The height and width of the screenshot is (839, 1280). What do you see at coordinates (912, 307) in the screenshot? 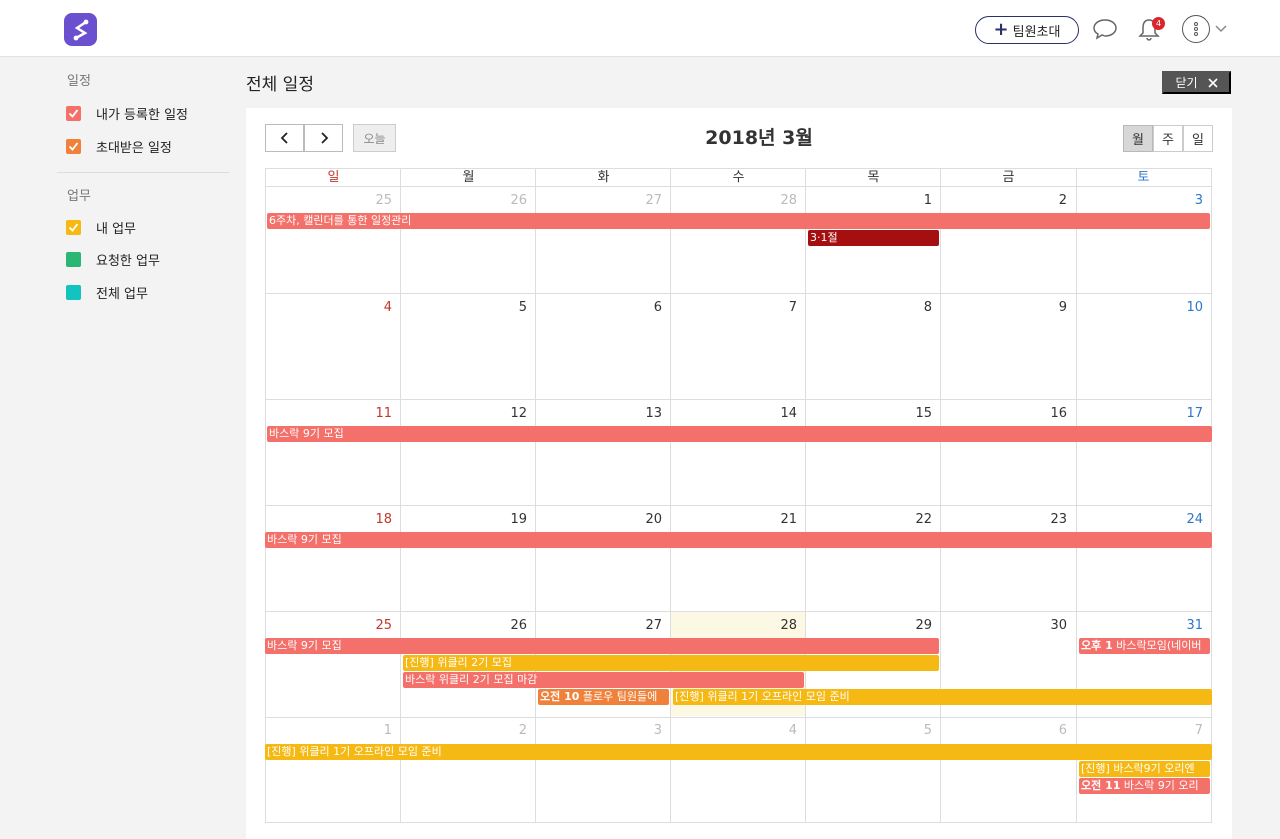
I see `day-number: 8` at bounding box center [912, 307].